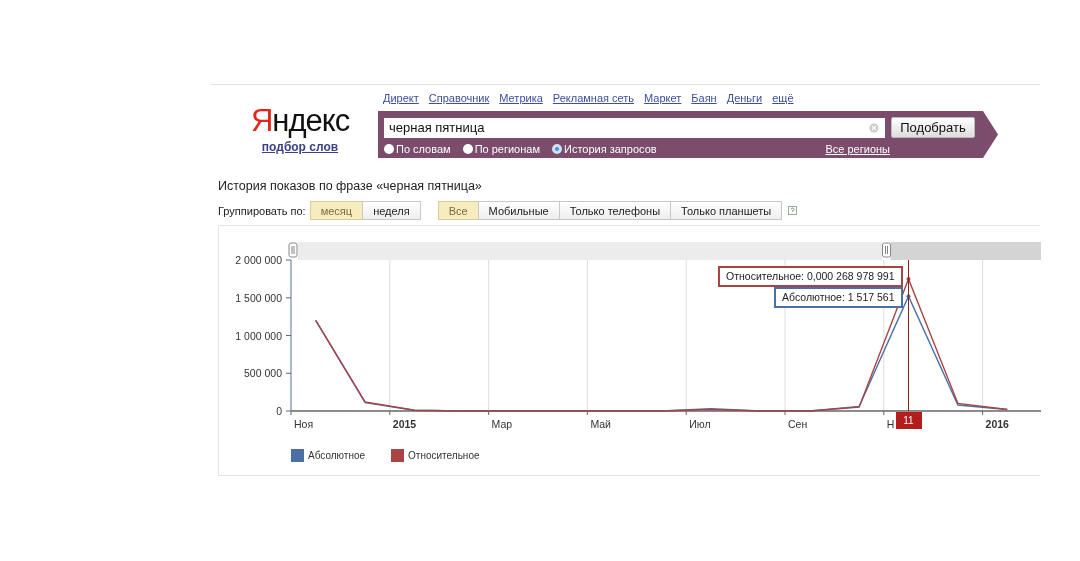 Image resolution: width=1080 pixels, height=561 pixels. What do you see at coordinates (258, 260) in the screenshot?
I see `y-tick-label: 2 000 000` at bounding box center [258, 260].